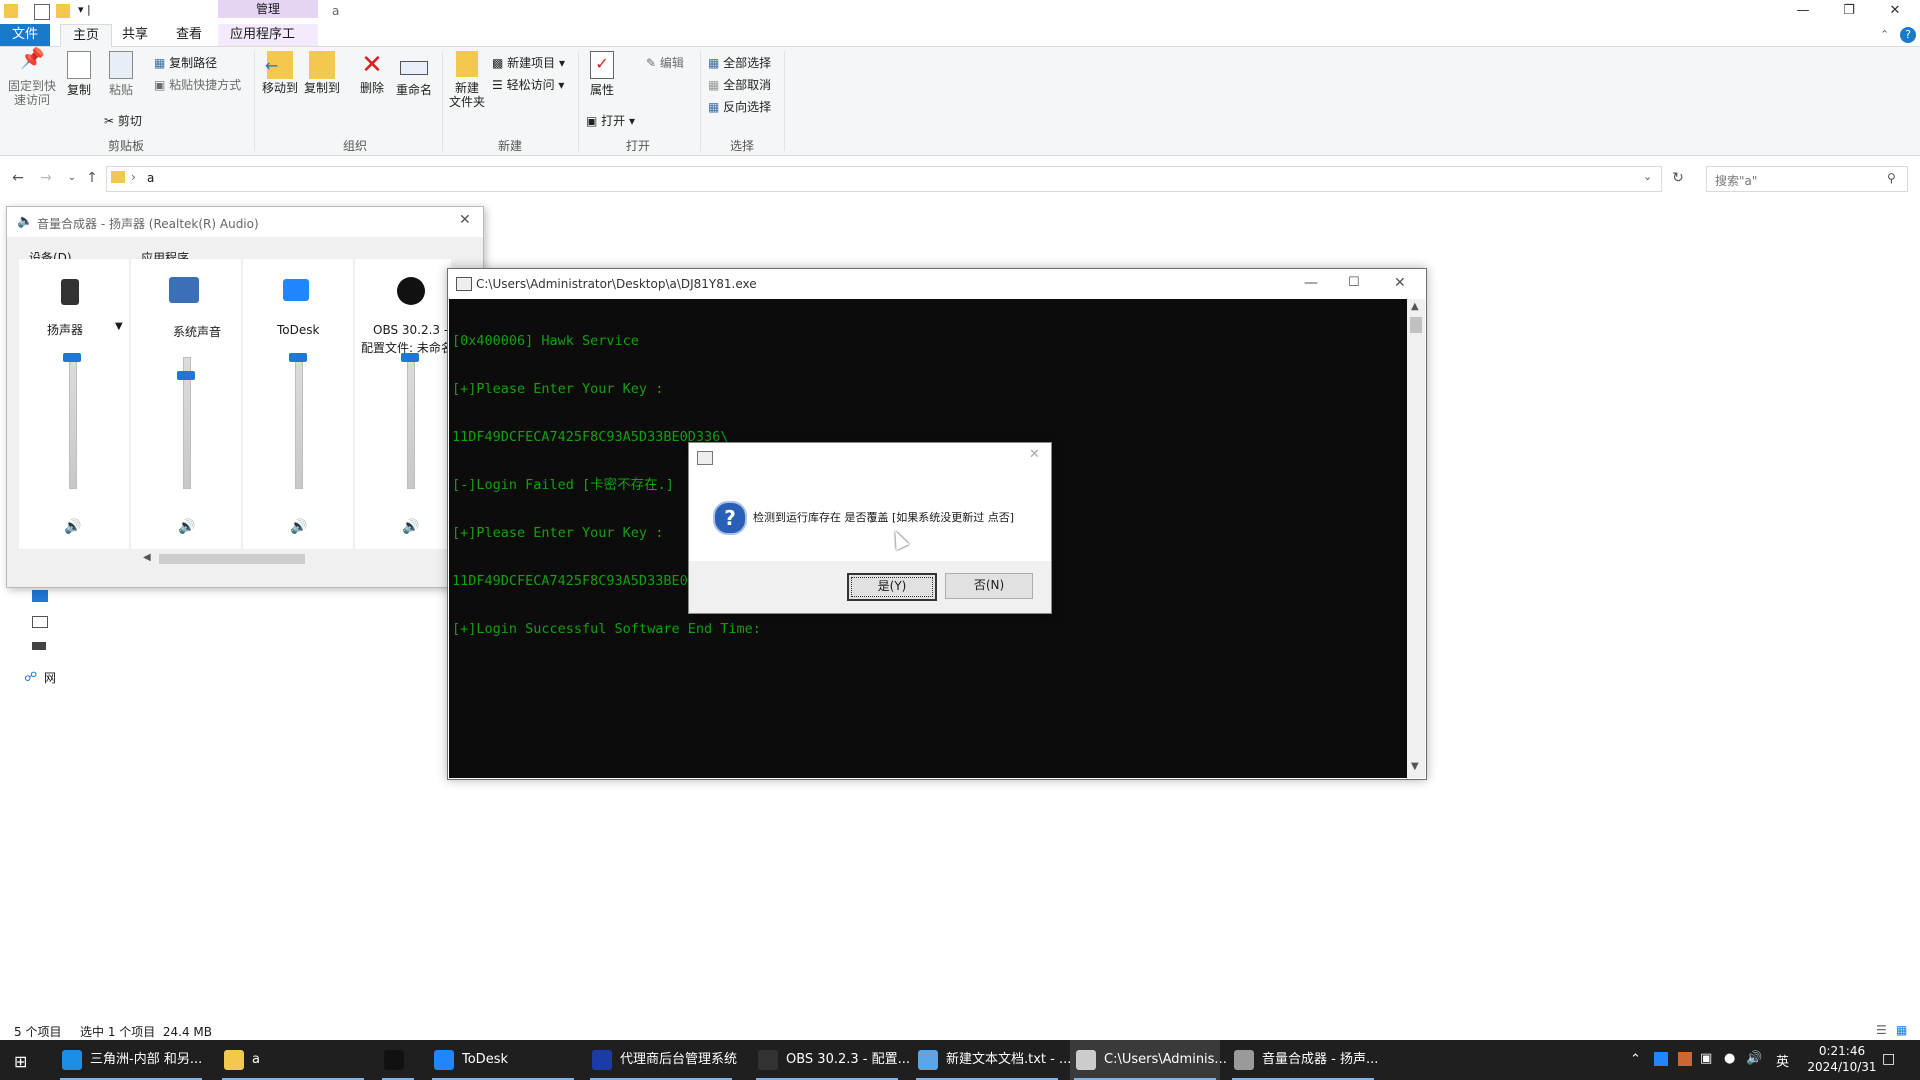 The height and width of the screenshot is (1080, 1920). Describe the element at coordinates (884, 517) in the screenshot. I see `dialog-message: 检测到运行库存在 是否覆盖 [如果系统没更新过 点否]` at that location.